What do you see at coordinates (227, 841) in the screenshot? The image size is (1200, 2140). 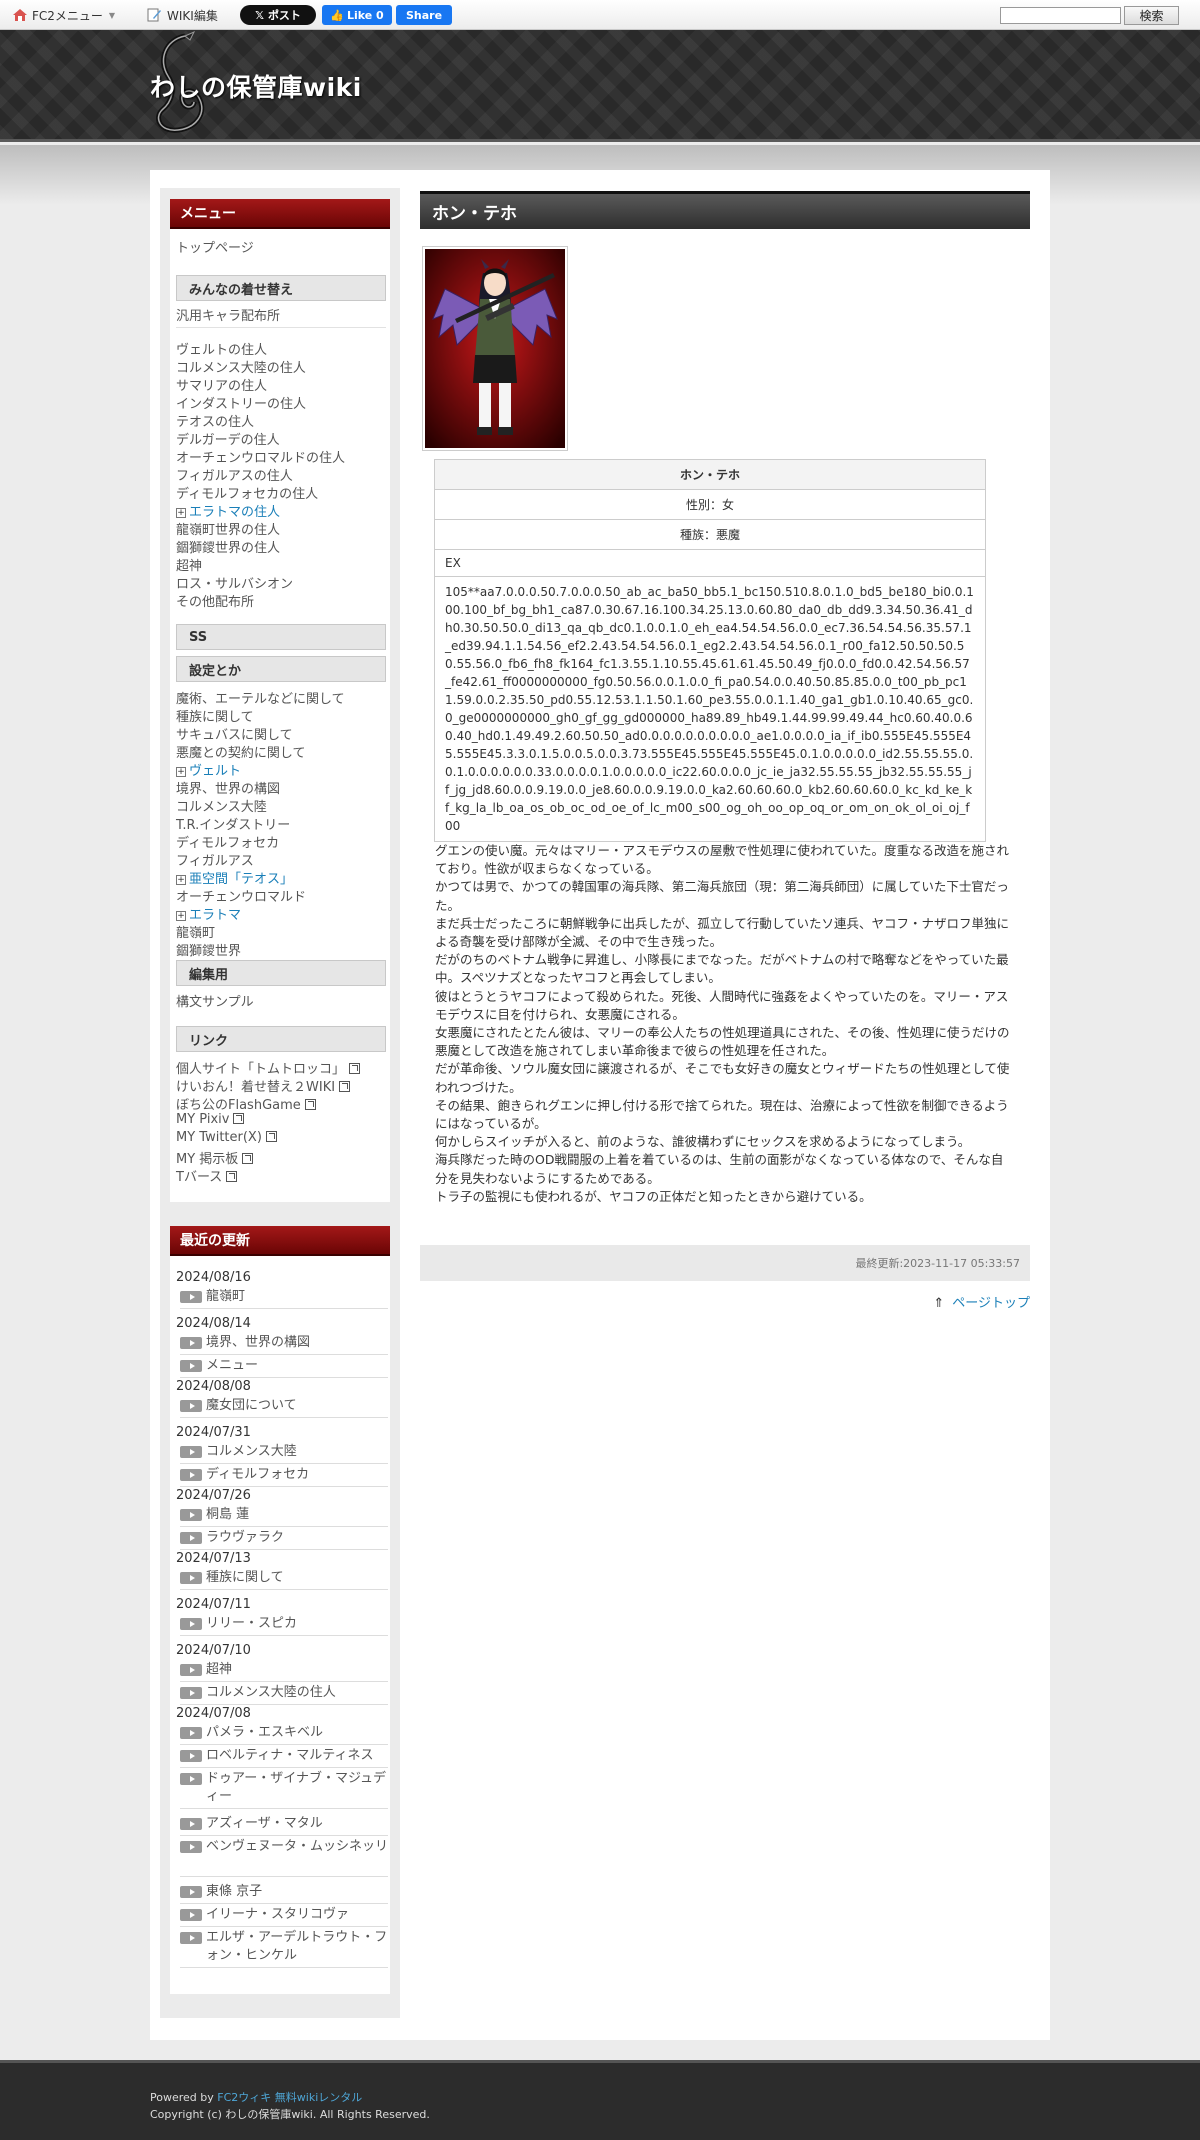 I see `menu-setting: ディモルフォセカ` at bounding box center [227, 841].